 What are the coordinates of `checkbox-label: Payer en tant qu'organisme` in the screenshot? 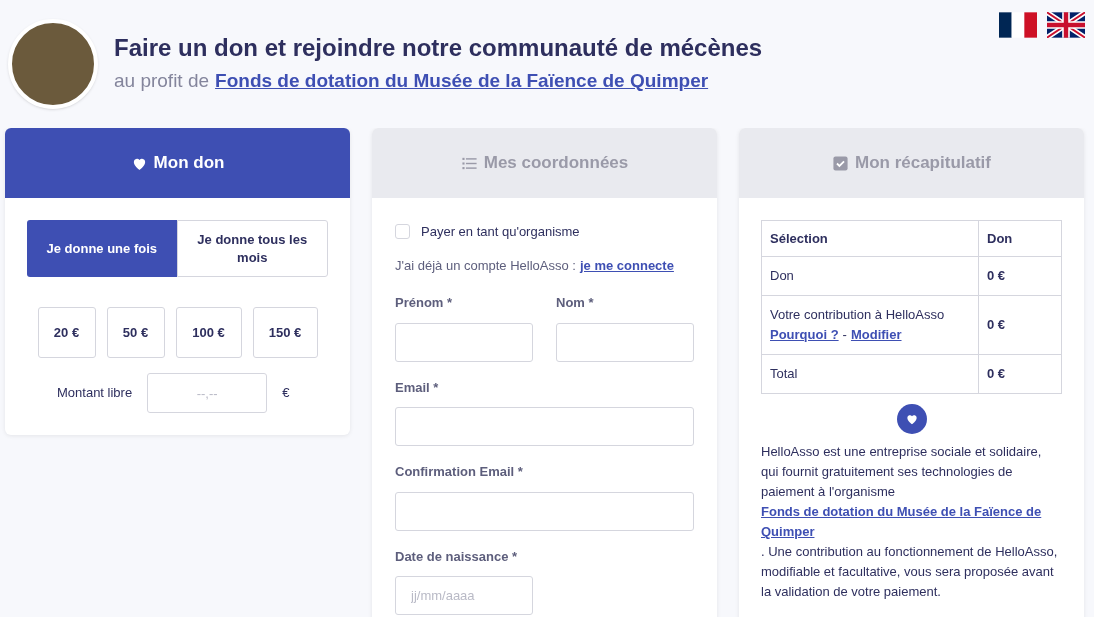 It's located at (500, 232).